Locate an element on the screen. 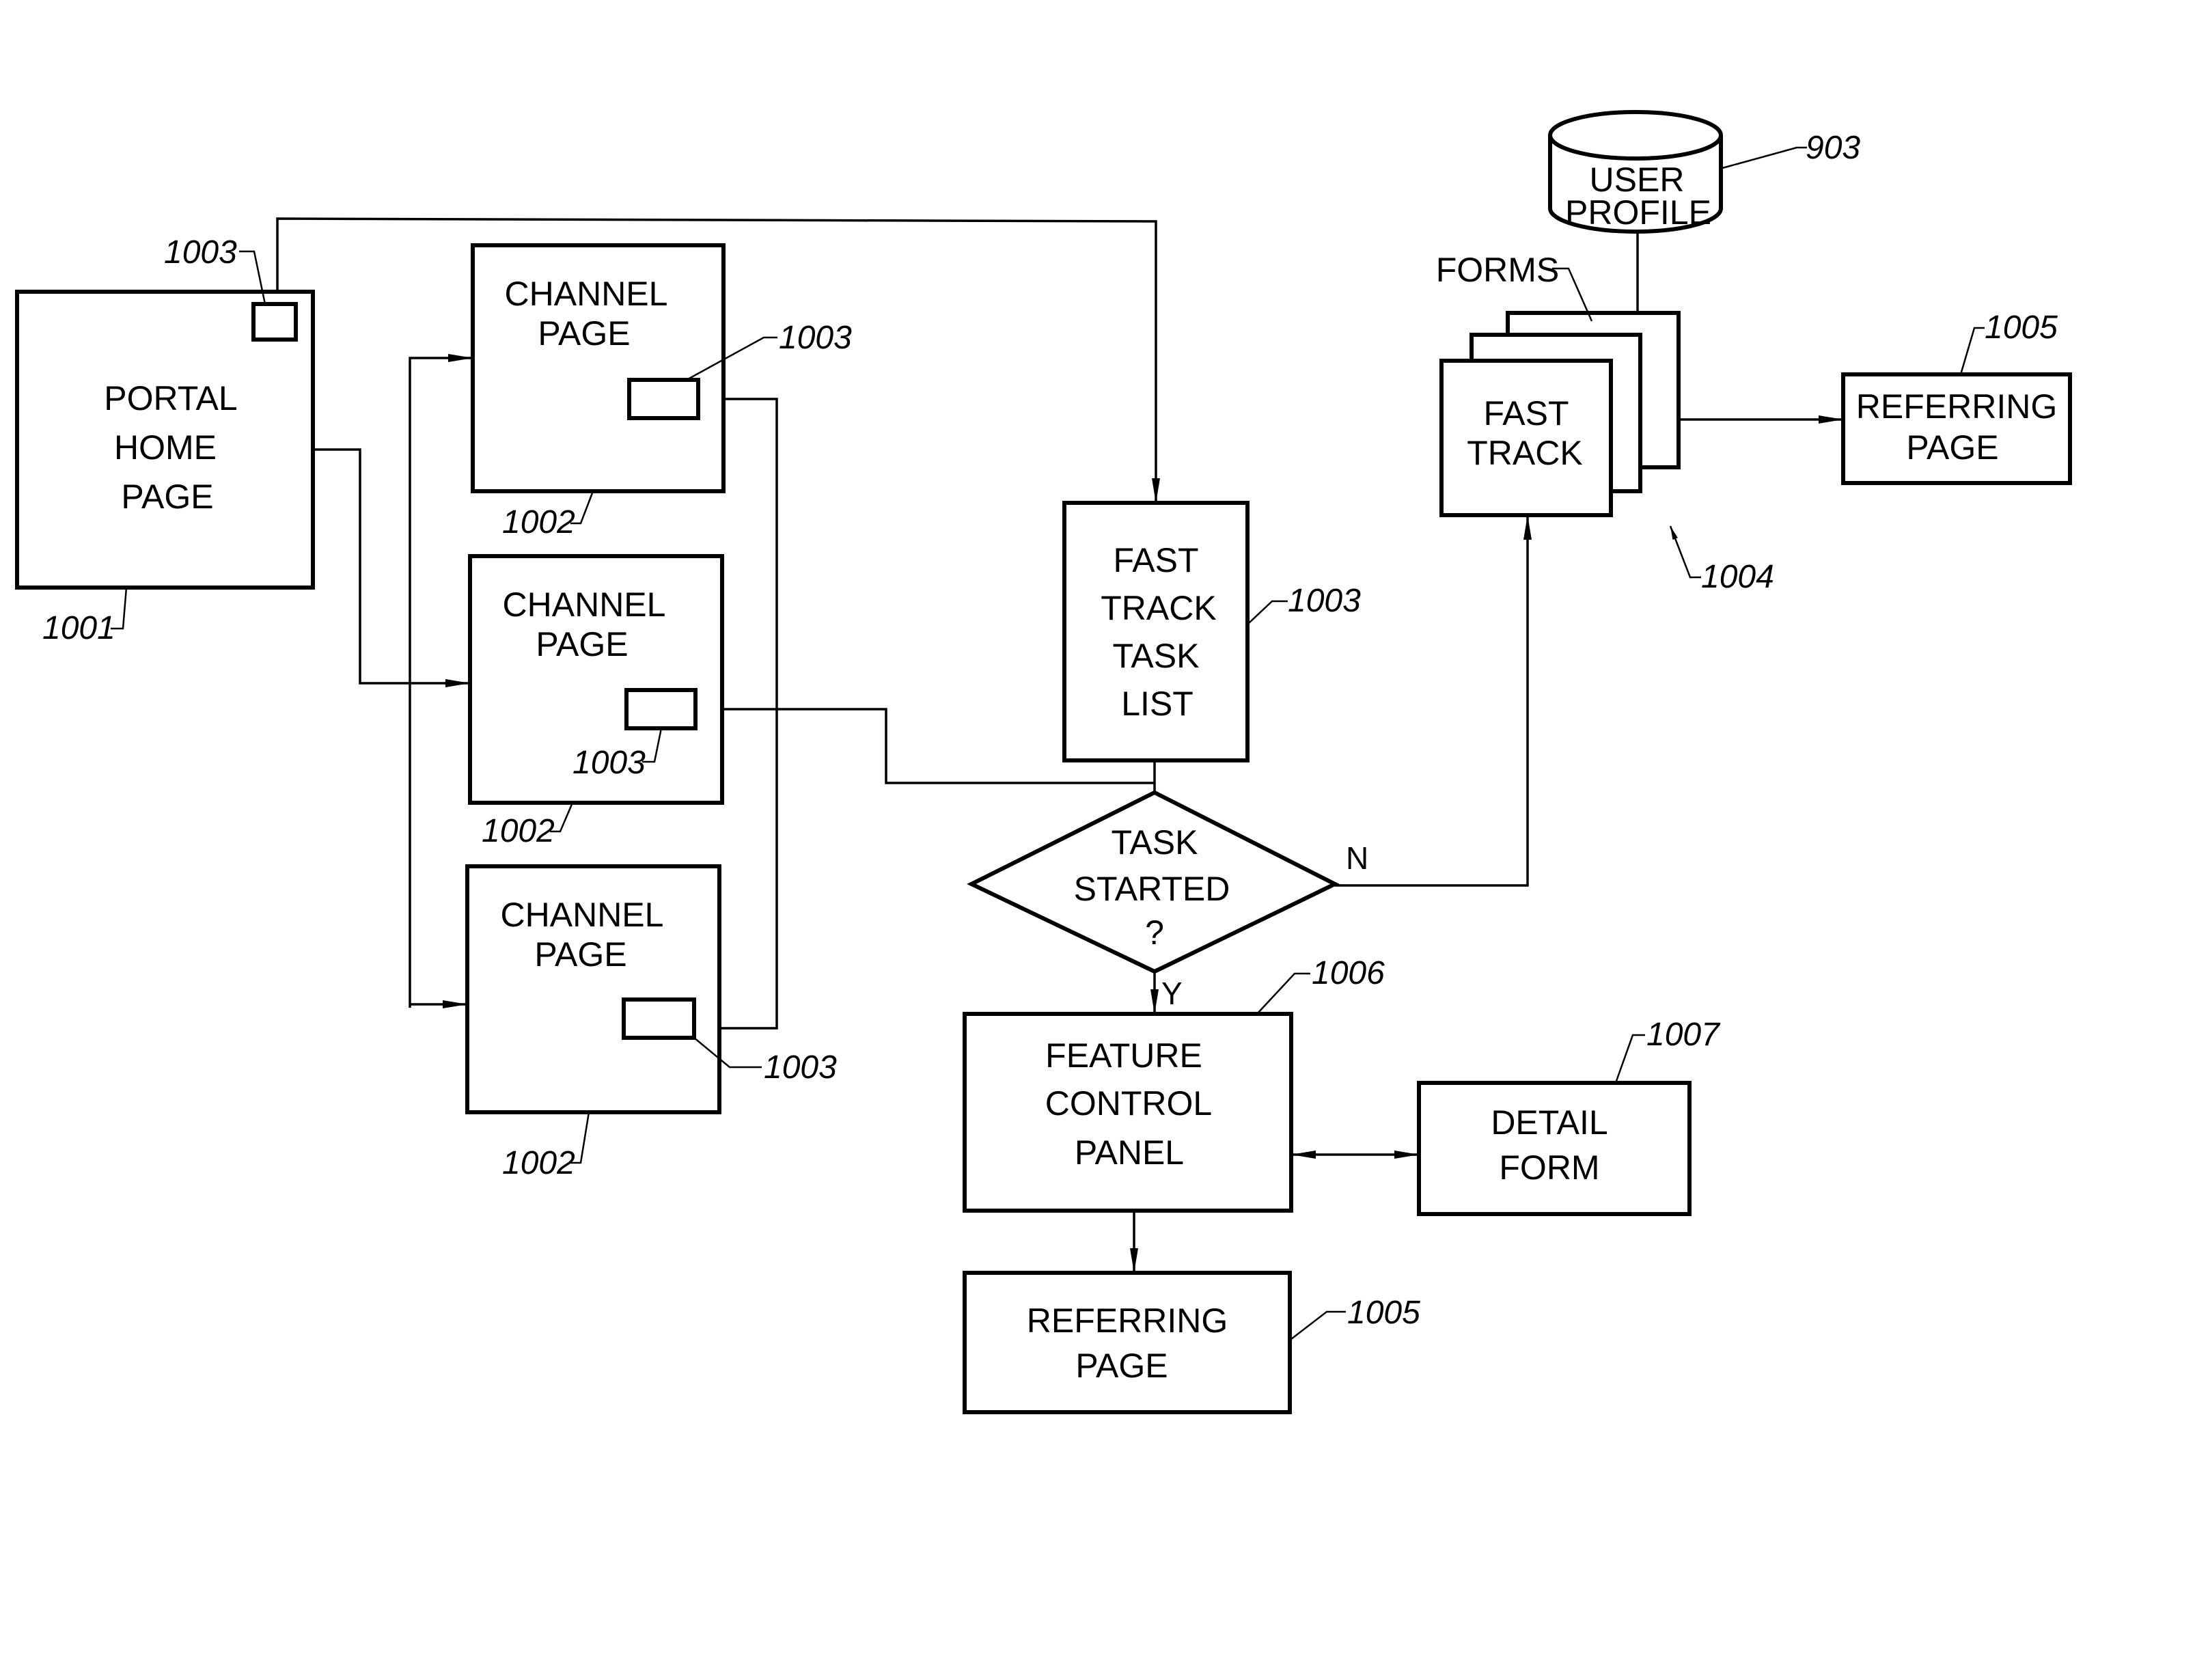  feature-line-1: FEATURE is located at coordinates (1124, 1055).